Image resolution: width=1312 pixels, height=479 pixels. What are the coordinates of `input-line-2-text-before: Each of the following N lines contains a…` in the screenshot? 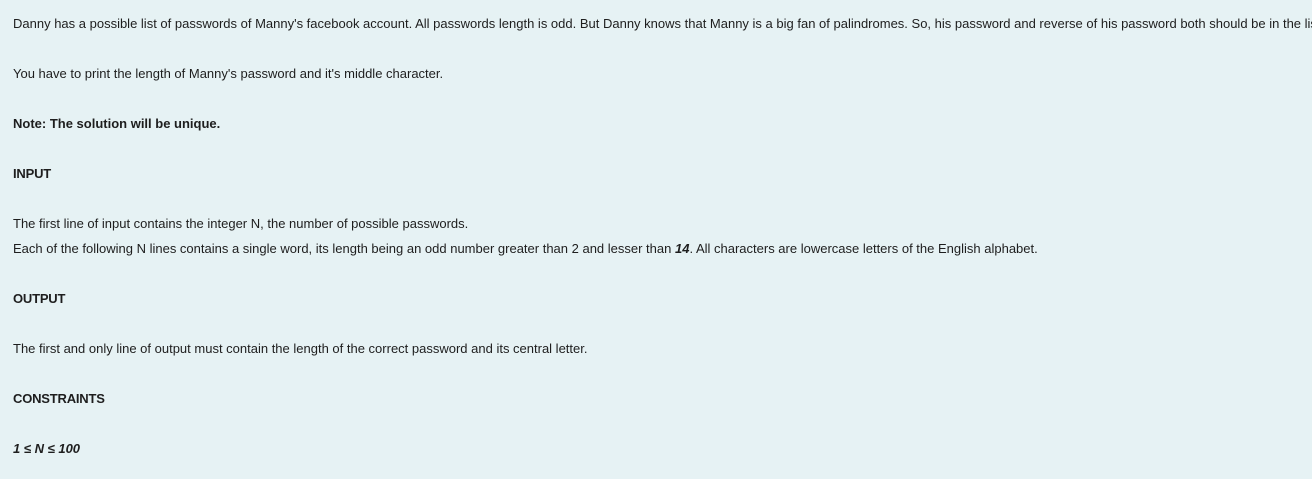 It's located at (344, 248).